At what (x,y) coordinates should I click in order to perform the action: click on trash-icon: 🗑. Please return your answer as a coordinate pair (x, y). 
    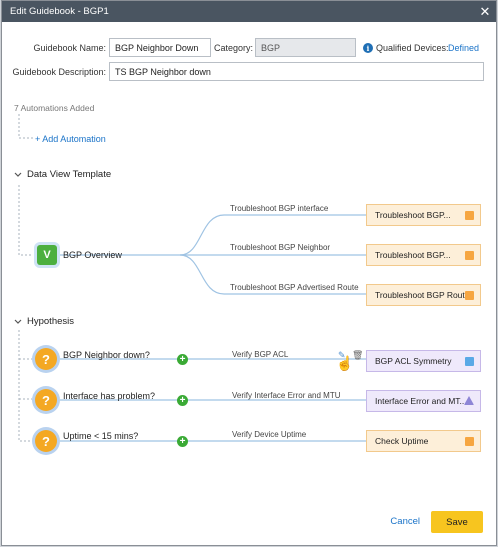
    Looking at the image, I should click on (357, 355).